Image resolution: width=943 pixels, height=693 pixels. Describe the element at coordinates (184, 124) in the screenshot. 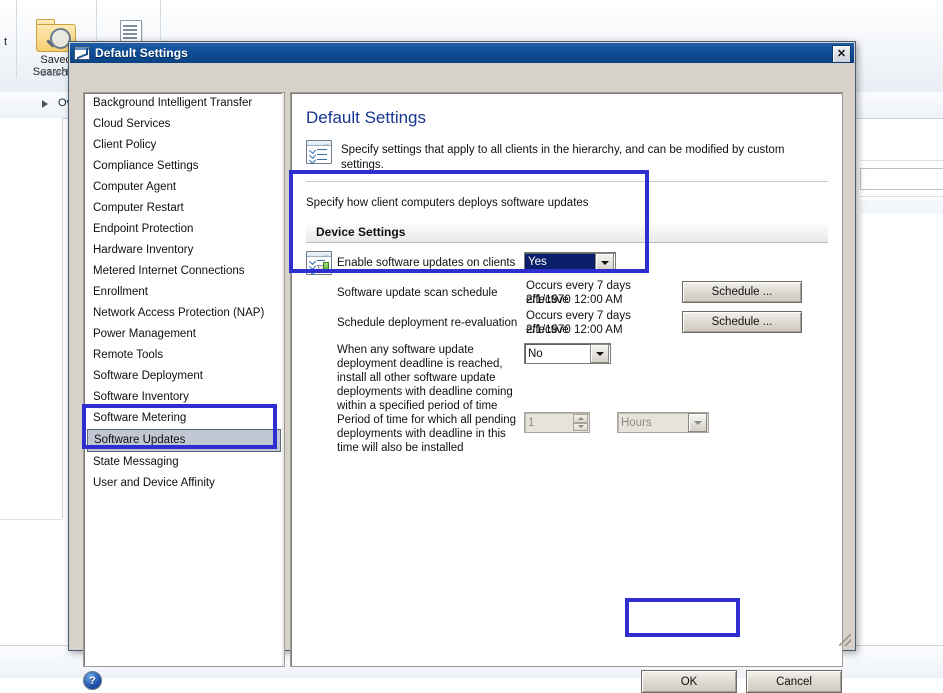

I see `category-item-cloud-services: Cloud Services` at that location.